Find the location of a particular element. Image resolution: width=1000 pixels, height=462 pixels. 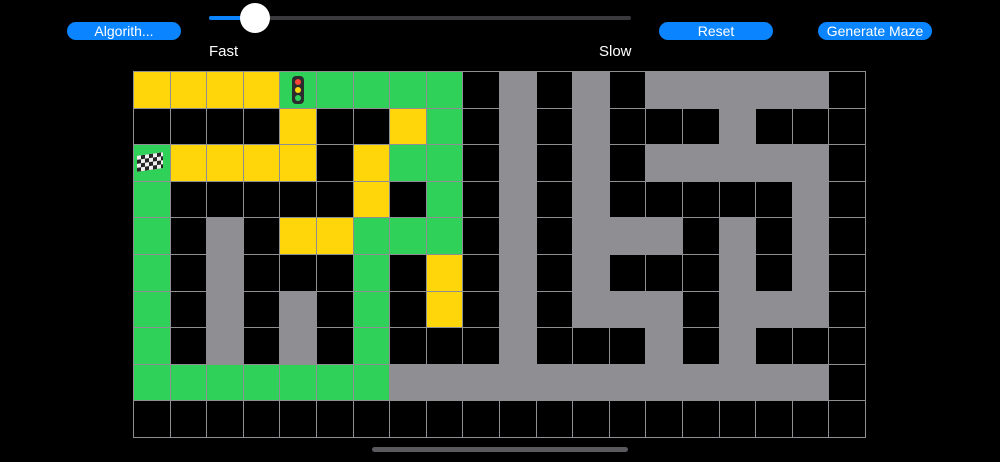

speed-slider is located at coordinates (420, 18).